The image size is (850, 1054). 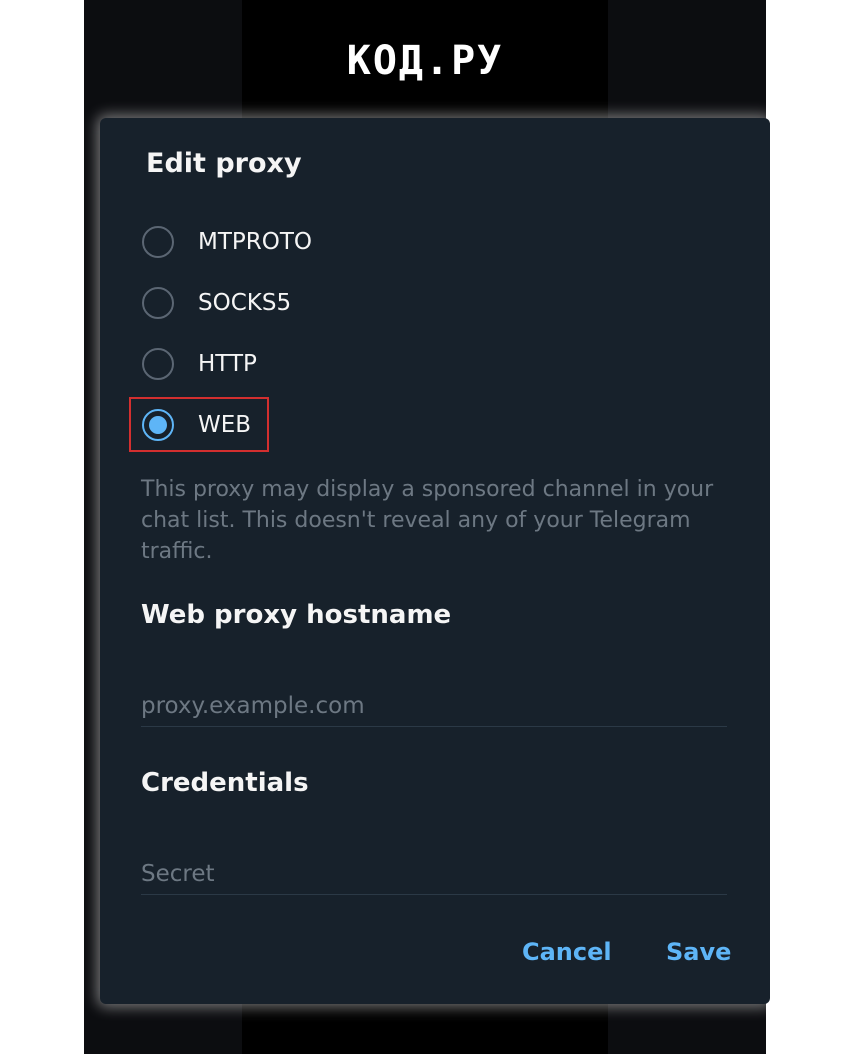 I want to click on secret-input, so click(x=434, y=874).